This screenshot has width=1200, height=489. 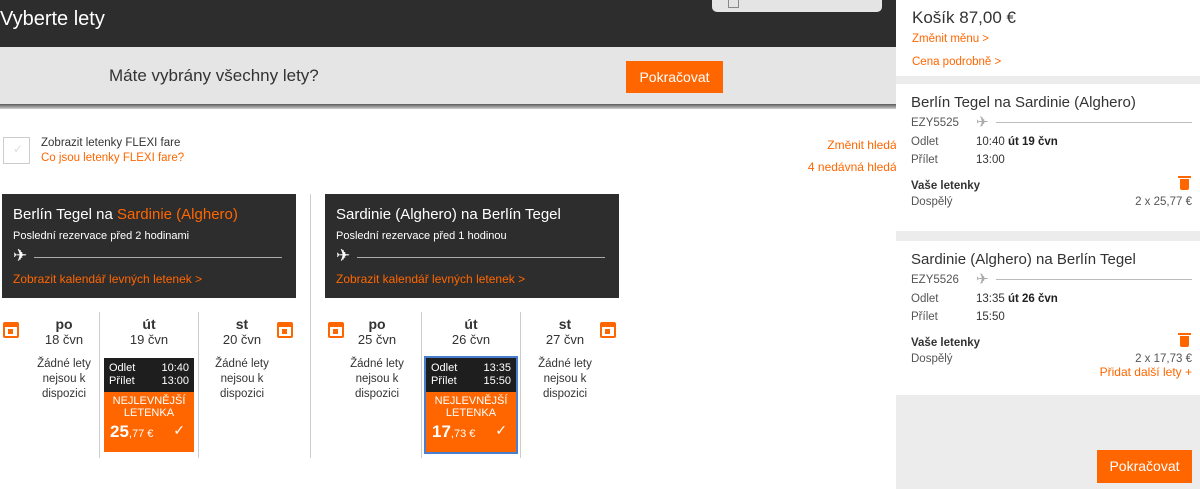 What do you see at coordinates (950, 39) in the screenshot?
I see `change-currency-link: Změnit měnu >` at bounding box center [950, 39].